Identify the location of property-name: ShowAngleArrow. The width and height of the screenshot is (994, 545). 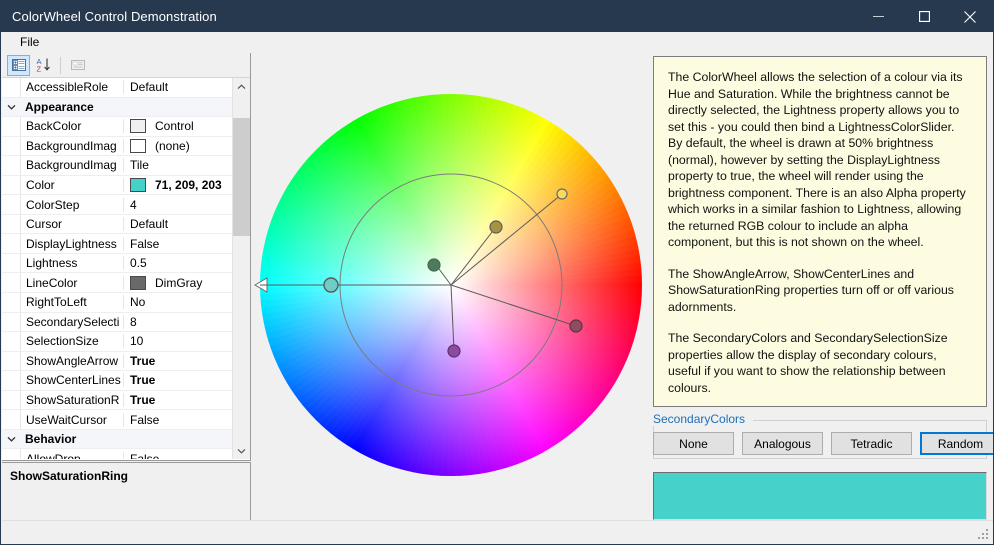
(72, 360).